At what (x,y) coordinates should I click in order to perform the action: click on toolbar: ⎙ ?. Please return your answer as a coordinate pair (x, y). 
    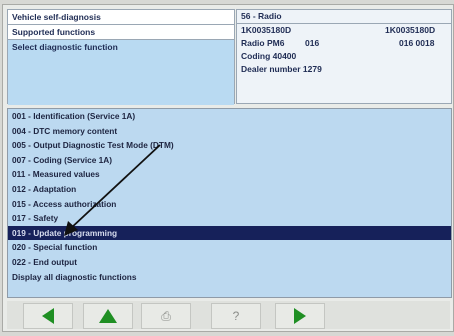
    Looking at the image, I should click on (228, 315).